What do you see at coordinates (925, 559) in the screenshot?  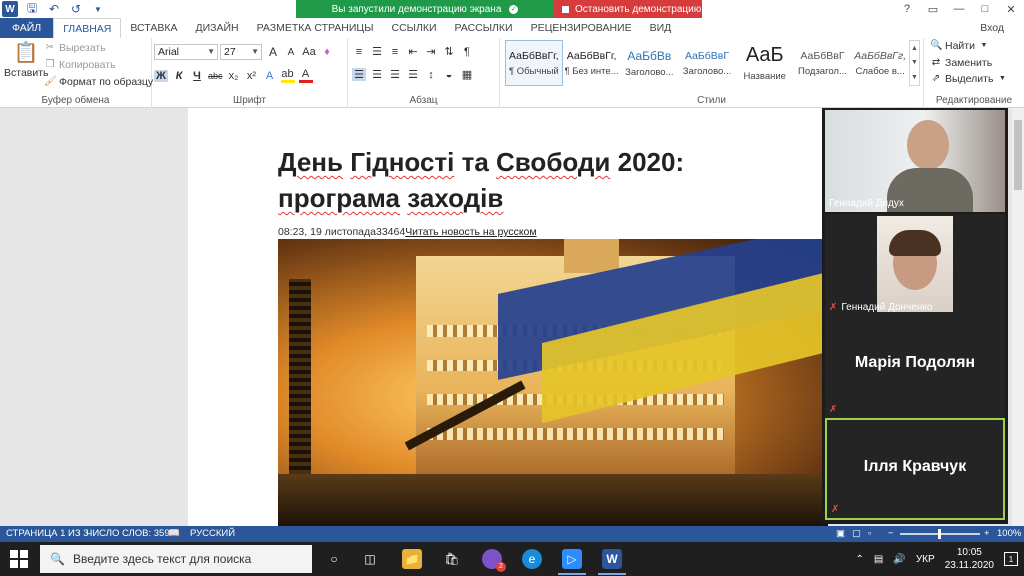 I see `keyboard-language: УКР` at bounding box center [925, 559].